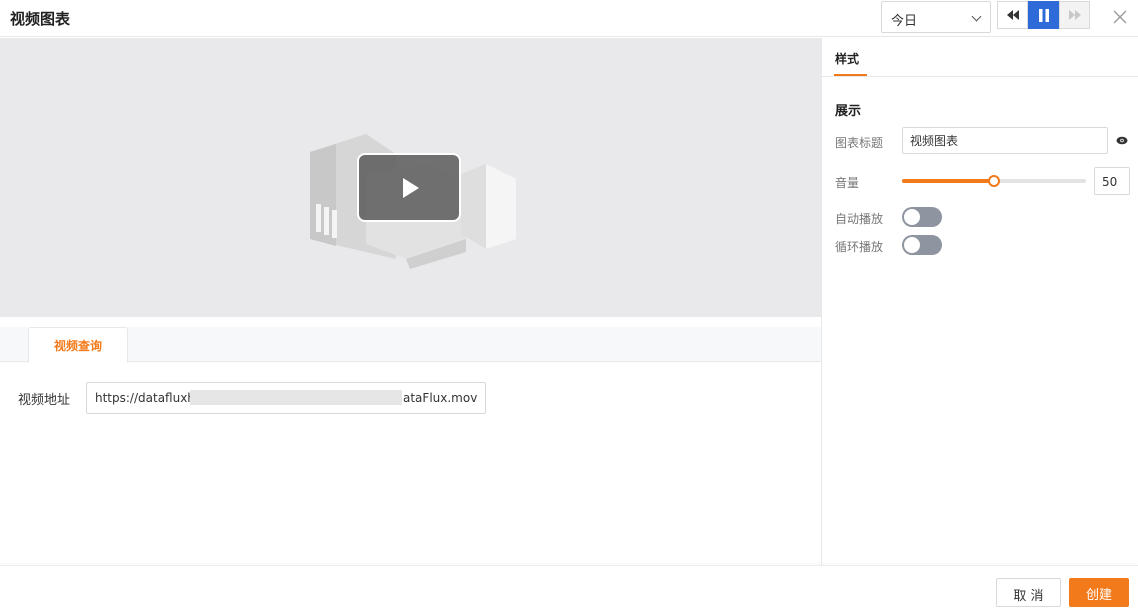 This screenshot has width=1138, height=613. What do you see at coordinates (44, 400) in the screenshot?
I see `video-url-label: 视频地址` at bounding box center [44, 400].